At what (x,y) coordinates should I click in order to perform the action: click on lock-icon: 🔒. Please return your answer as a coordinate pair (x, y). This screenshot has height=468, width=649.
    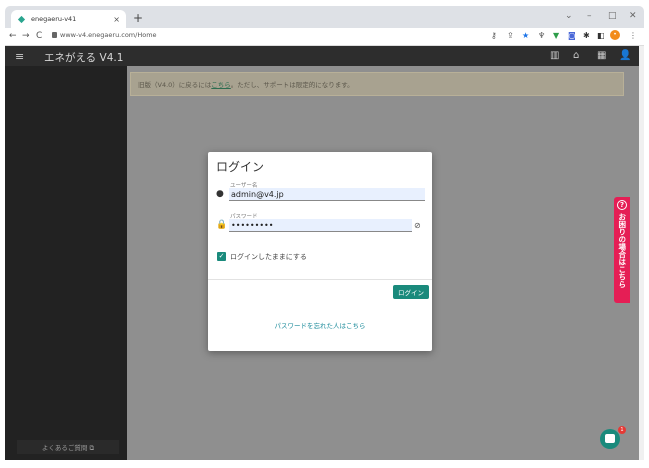
    Looking at the image, I should click on (222, 225).